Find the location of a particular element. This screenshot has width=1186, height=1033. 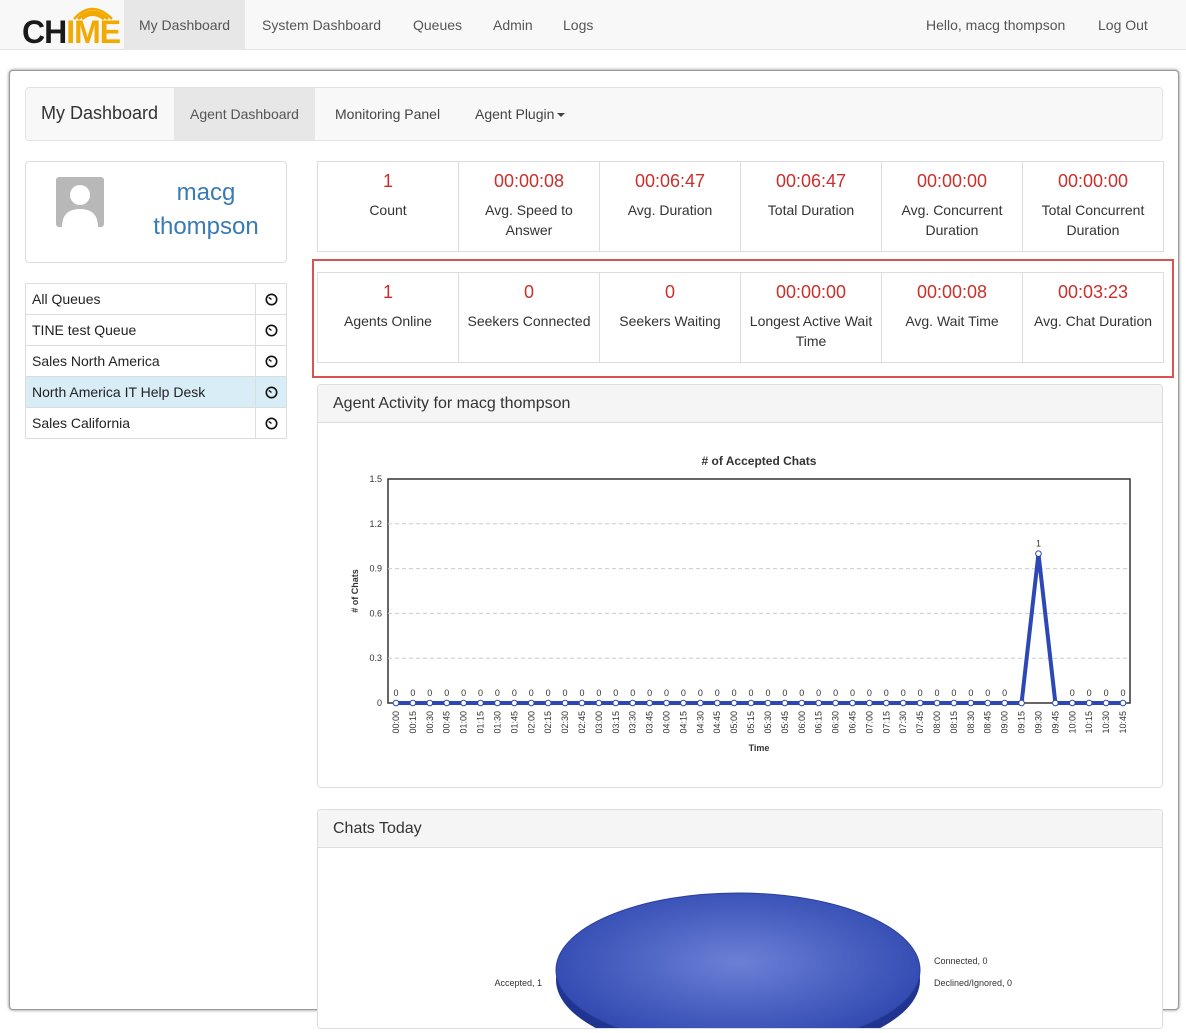

logout-link: Log Out is located at coordinates (1123, 25).